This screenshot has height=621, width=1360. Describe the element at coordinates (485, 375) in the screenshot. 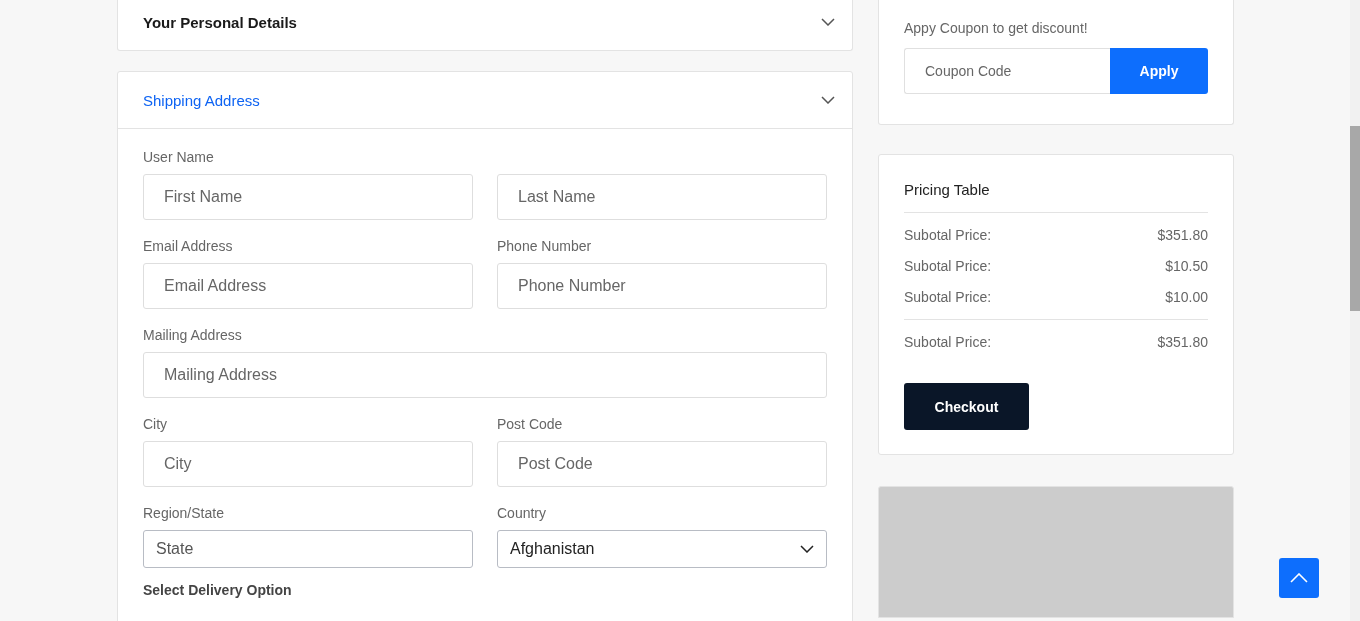

I see `text-field: Mailing Address` at that location.